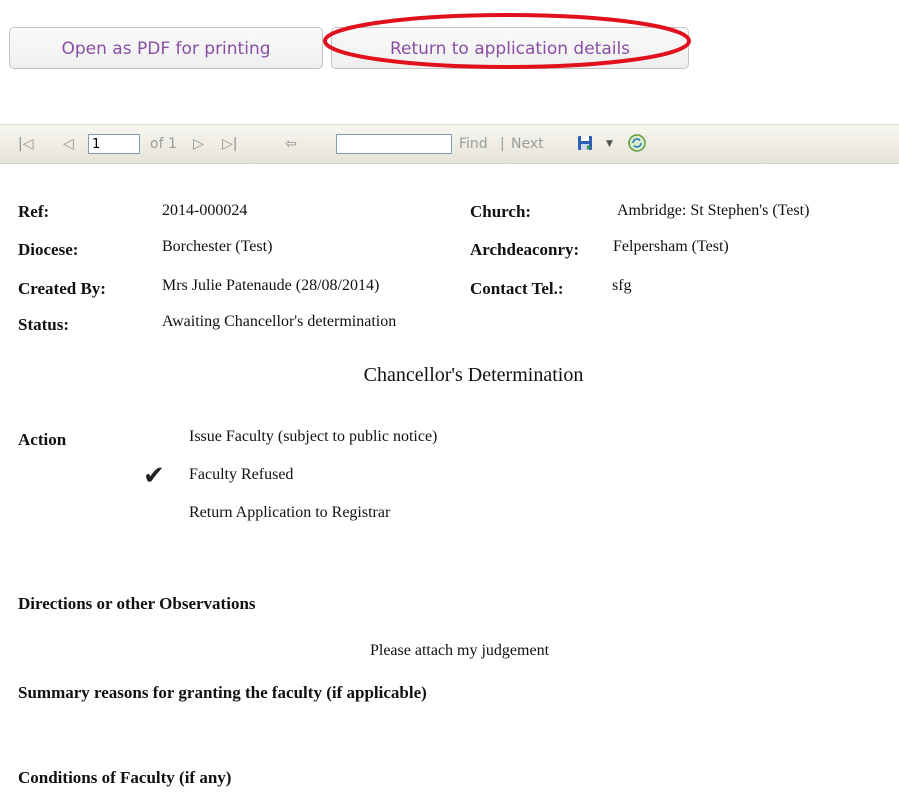  Describe the element at coordinates (671, 246) in the screenshot. I see `archdeaconry-value: Felpersham (Test)` at that location.